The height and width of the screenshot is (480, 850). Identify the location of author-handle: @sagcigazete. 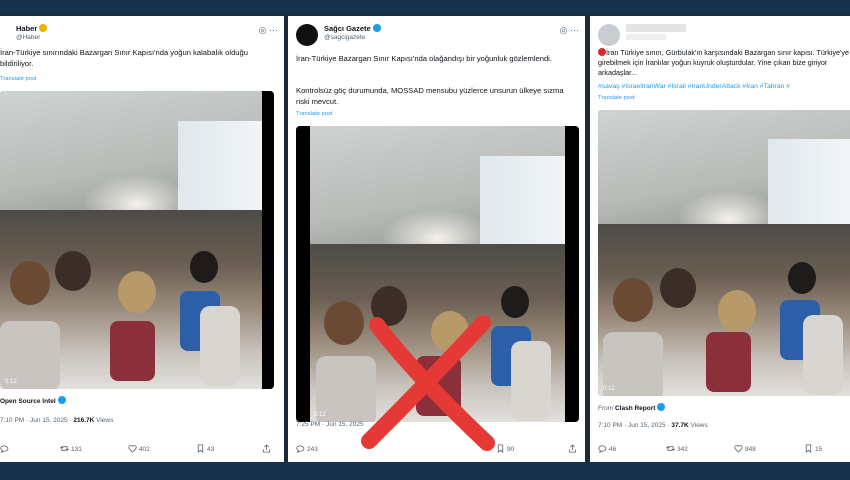
(344, 37).